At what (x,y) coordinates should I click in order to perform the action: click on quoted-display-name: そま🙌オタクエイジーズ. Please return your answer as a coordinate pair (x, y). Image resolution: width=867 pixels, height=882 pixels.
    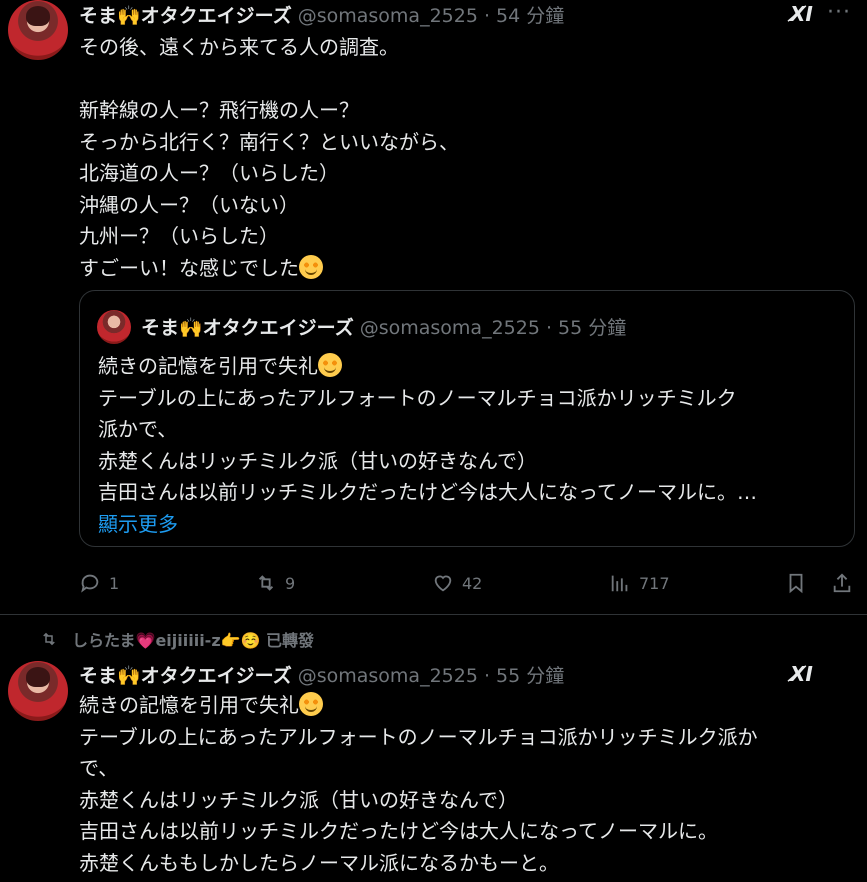
    Looking at the image, I should click on (247, 327).